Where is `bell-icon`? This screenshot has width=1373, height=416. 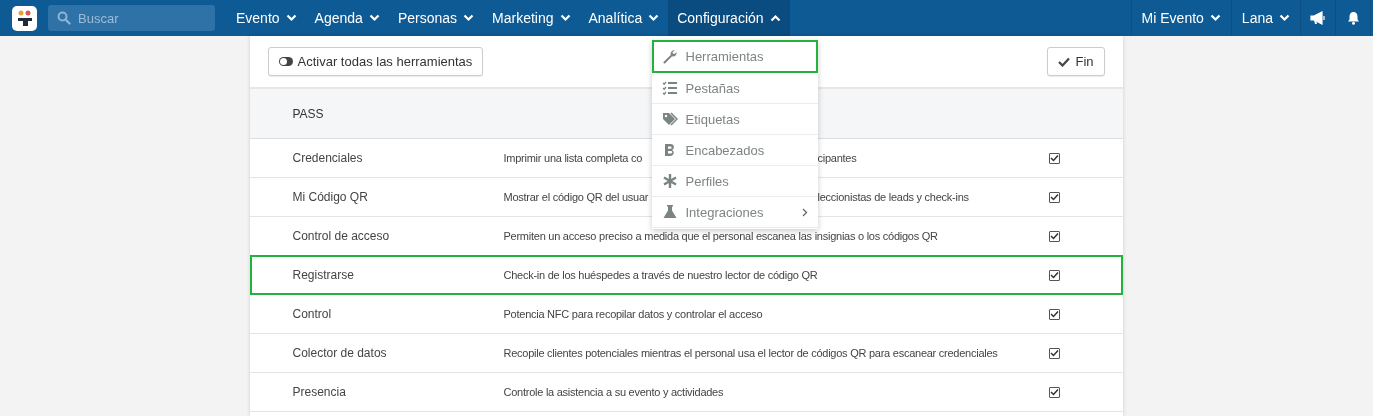
bell-icon is located at coordinates (1353, 18).